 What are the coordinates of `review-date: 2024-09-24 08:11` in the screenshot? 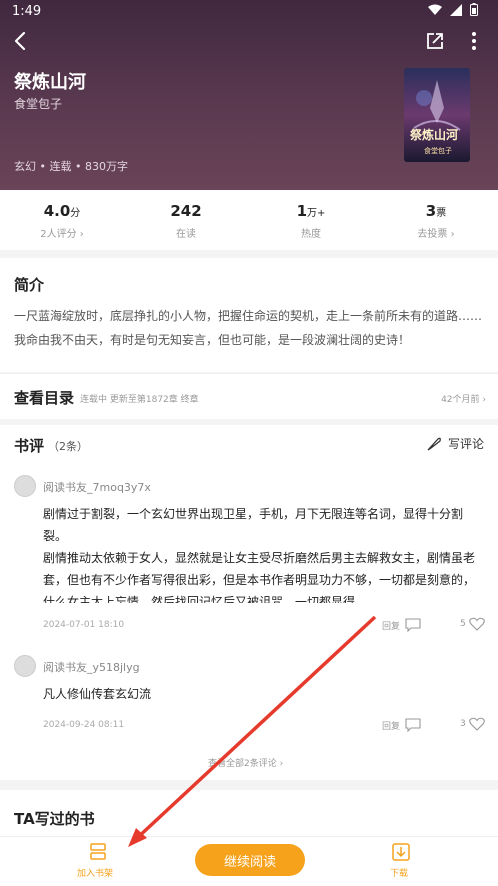 It's located at (84, 725).